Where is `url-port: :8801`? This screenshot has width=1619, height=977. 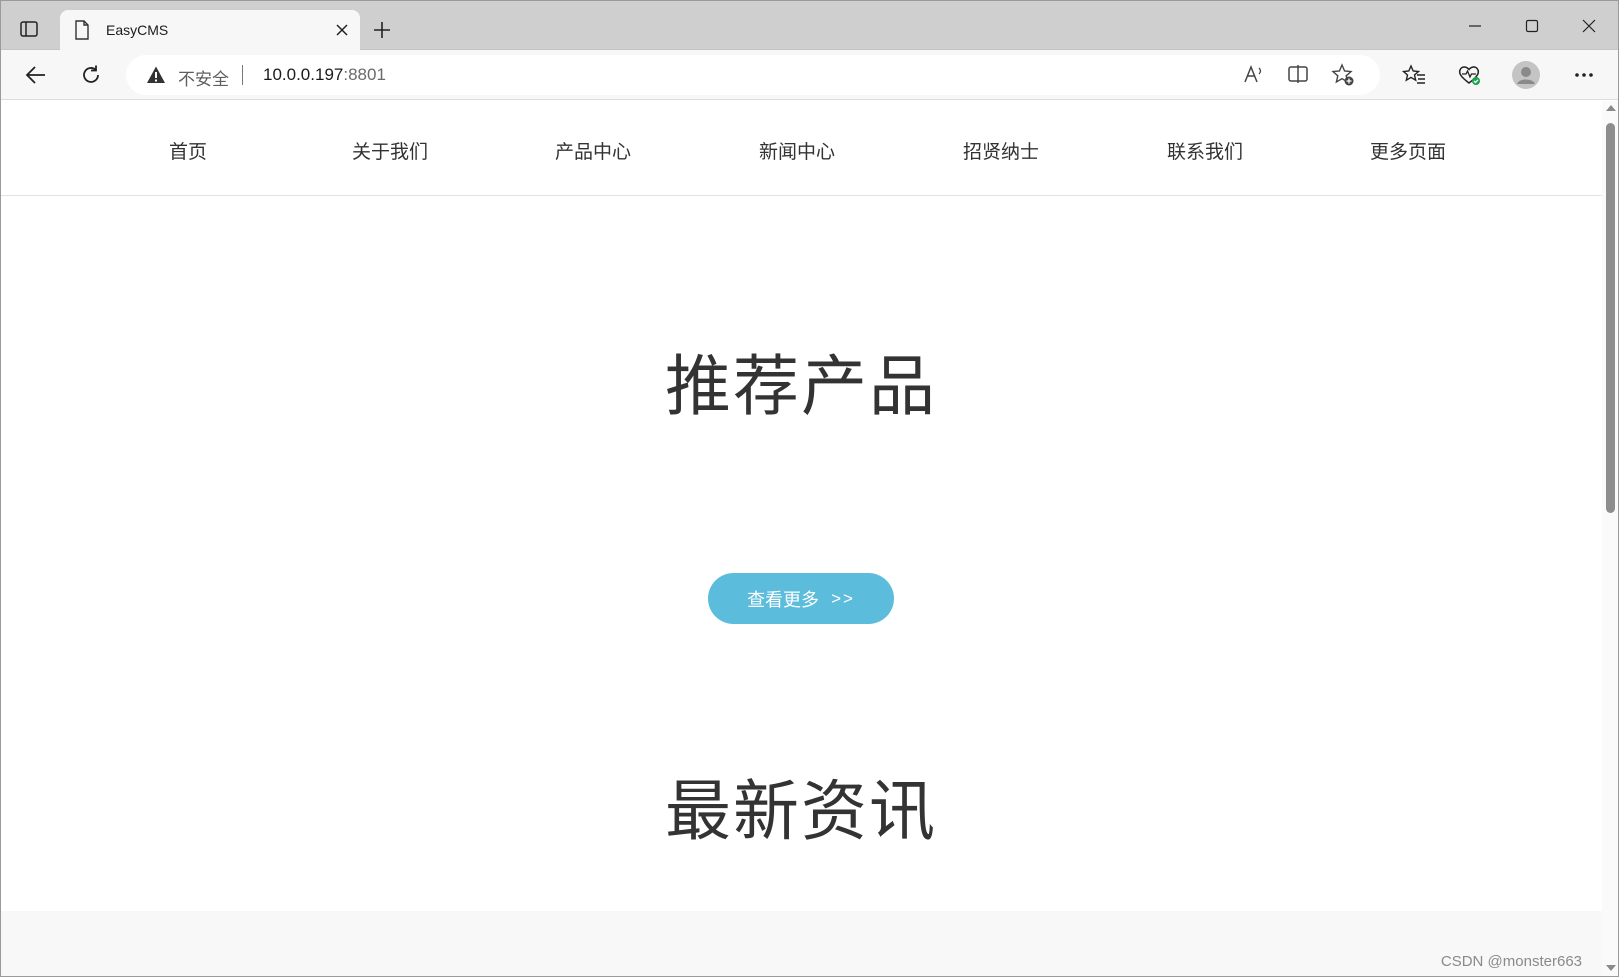
url-port: :8801 is located at coordinates (364, 74).